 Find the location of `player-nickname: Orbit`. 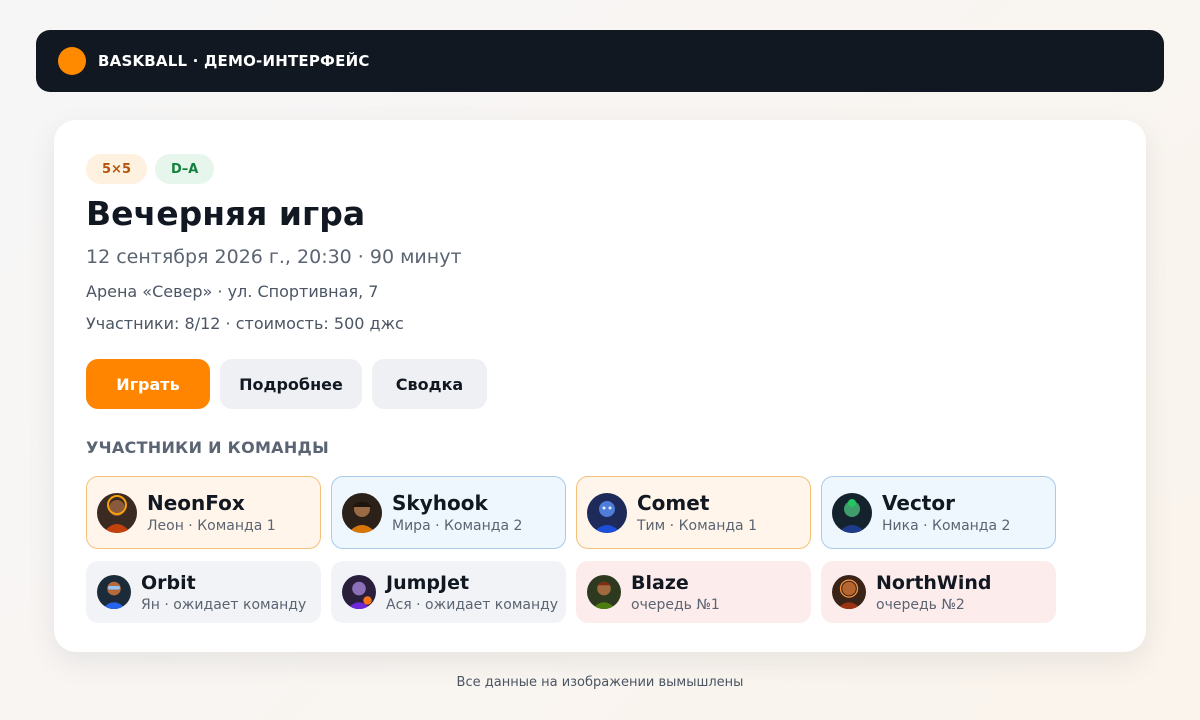

player-nickname: Orbit is located at coordinates (168, 582).